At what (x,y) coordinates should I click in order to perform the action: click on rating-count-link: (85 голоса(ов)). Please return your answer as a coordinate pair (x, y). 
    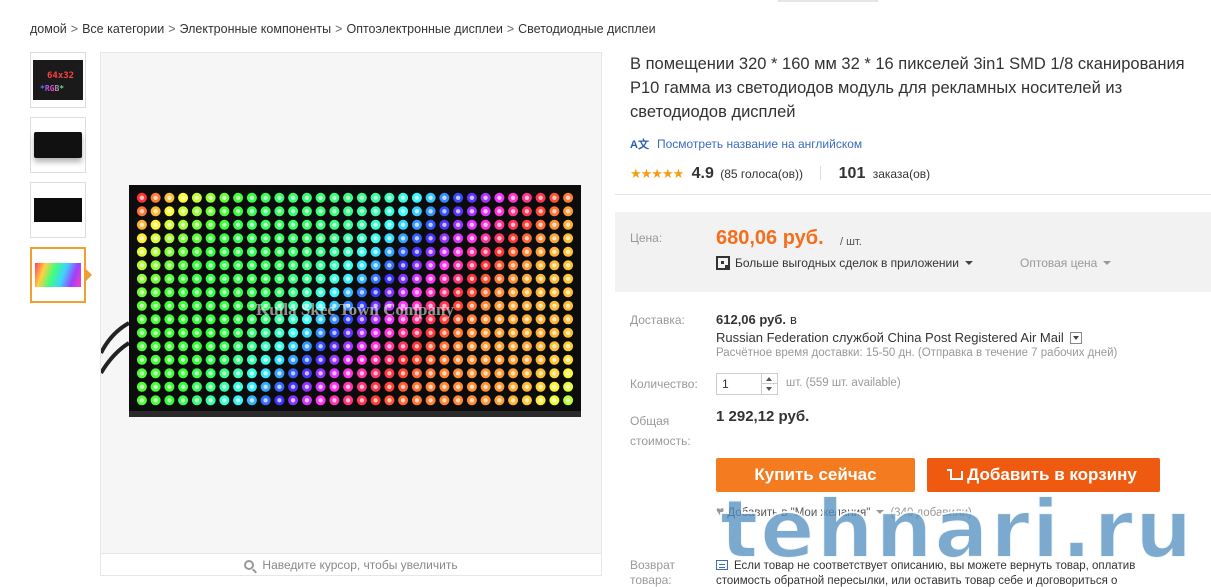
    Looking at the image, I should click on (761, 174).